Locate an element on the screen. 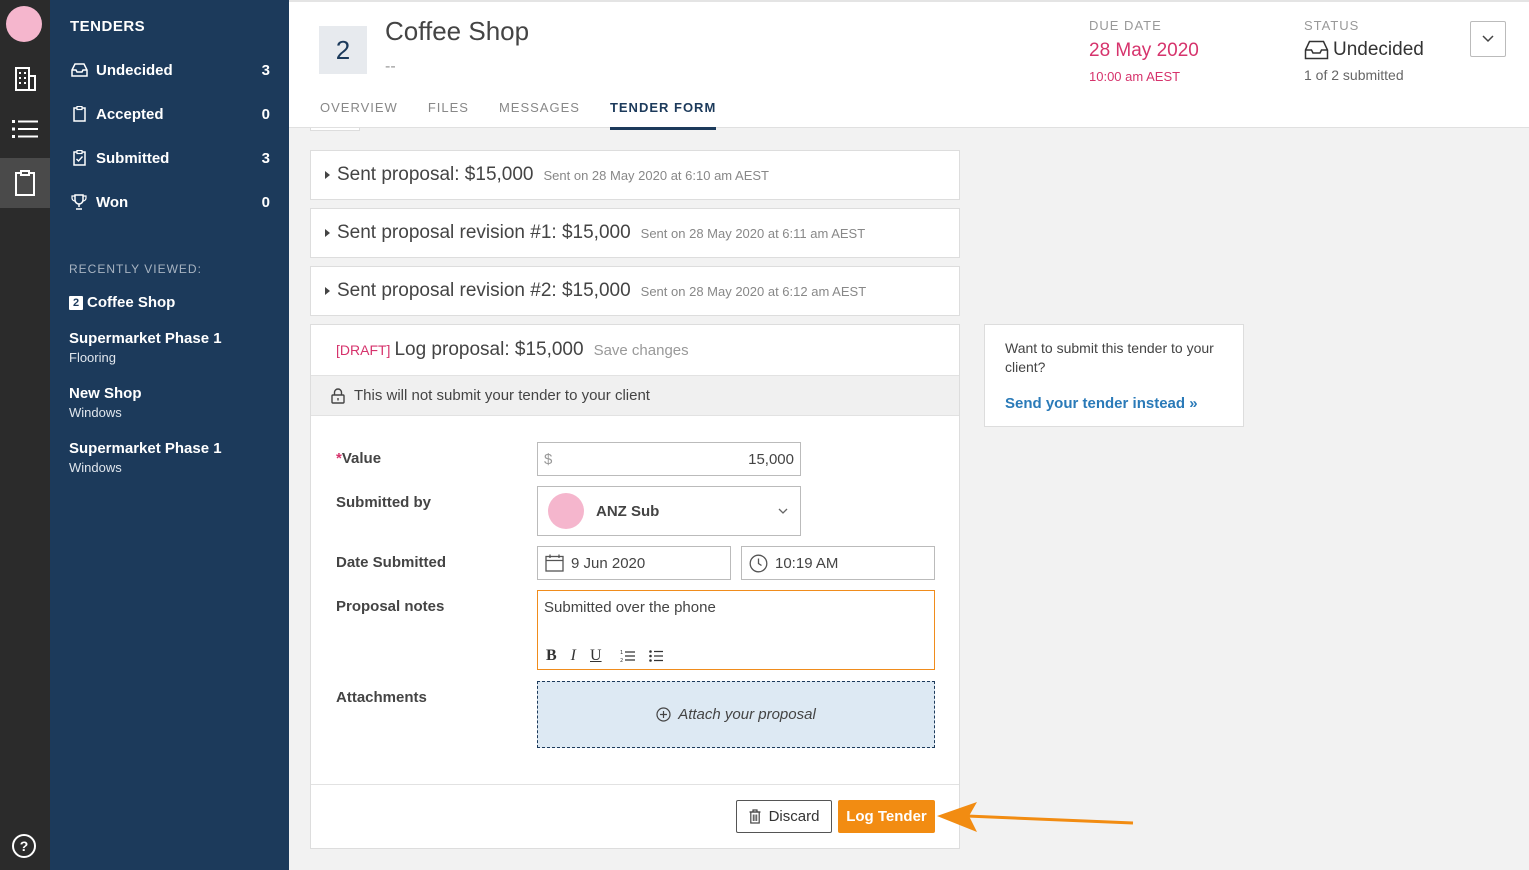  sidebar-item-undecided: Undecided 3 is located at coordinates (170, 70).